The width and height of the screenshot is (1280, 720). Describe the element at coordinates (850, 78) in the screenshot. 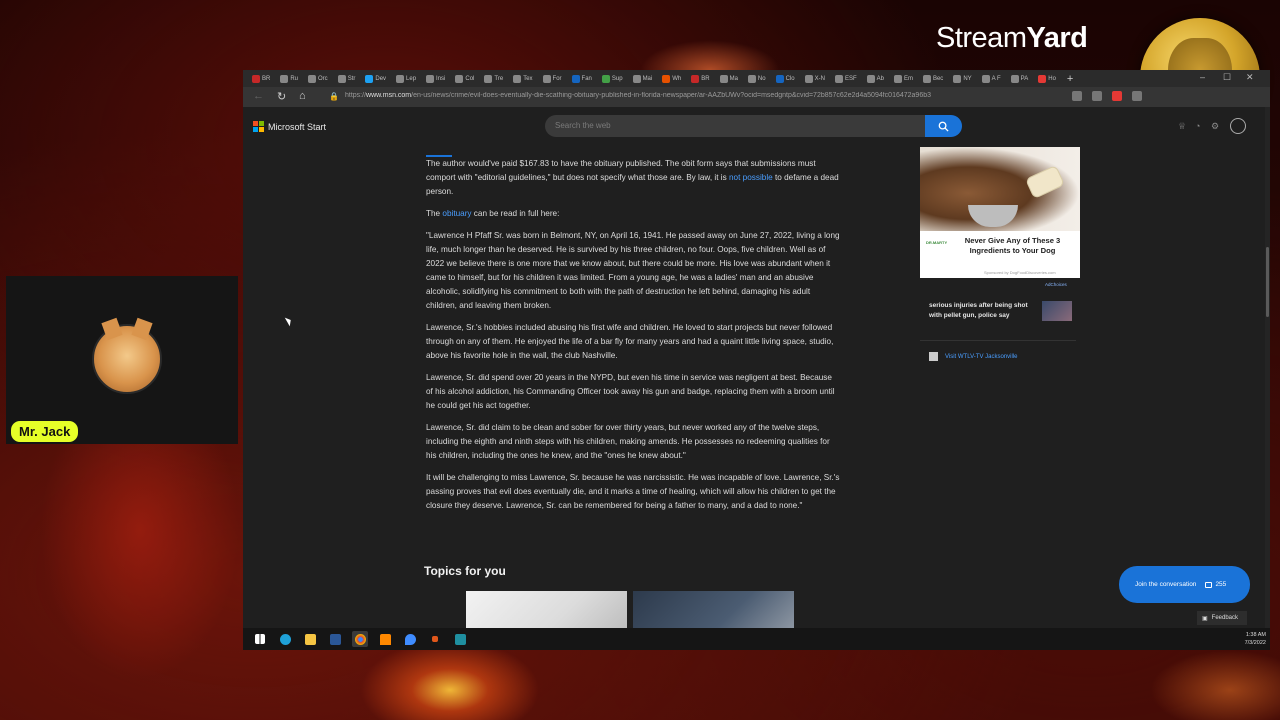

I see `tab-label: ESF` at that location.